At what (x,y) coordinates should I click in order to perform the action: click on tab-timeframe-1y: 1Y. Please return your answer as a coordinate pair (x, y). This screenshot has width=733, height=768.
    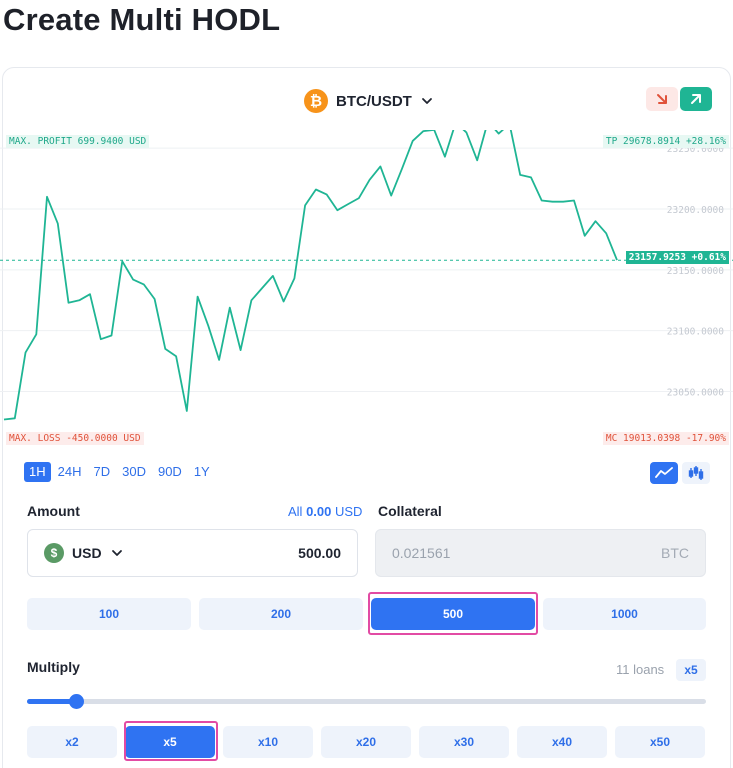
    Looking at the image, I should click on (202, 472).